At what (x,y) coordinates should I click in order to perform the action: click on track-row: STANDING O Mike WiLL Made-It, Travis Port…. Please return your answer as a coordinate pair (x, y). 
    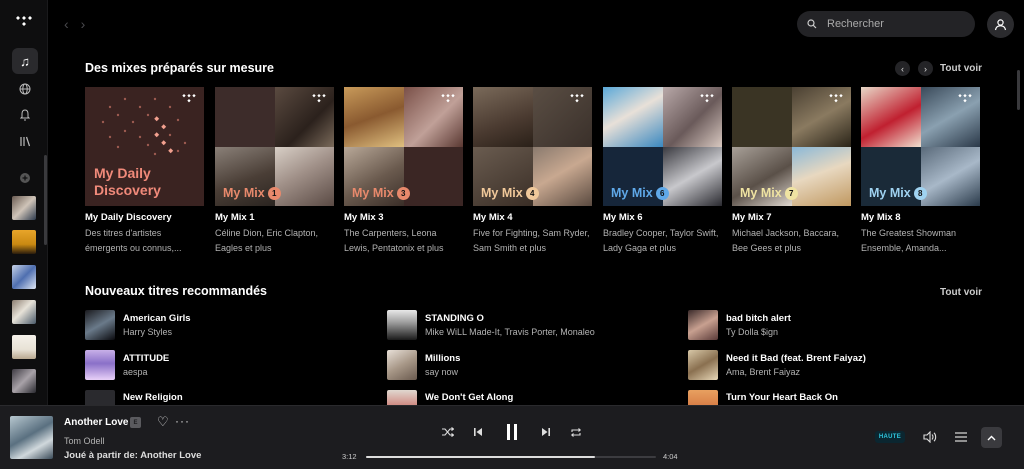
    Looking at the image, I should click on (491, 325).